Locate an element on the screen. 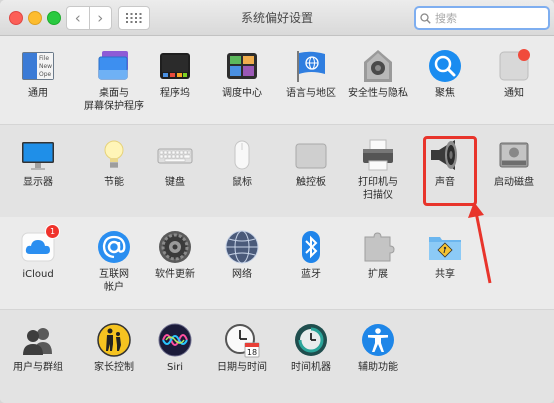 The width and height of the screenshot is (554, 403). annotation-arrow-icon is located at coordinates (480, 243).